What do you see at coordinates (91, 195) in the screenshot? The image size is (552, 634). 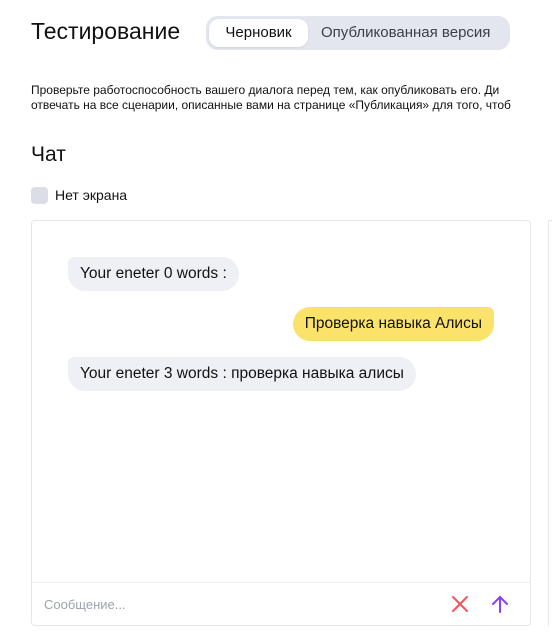 I see `no-screen-label: Нет экрана` at bounding box center [91, 195].